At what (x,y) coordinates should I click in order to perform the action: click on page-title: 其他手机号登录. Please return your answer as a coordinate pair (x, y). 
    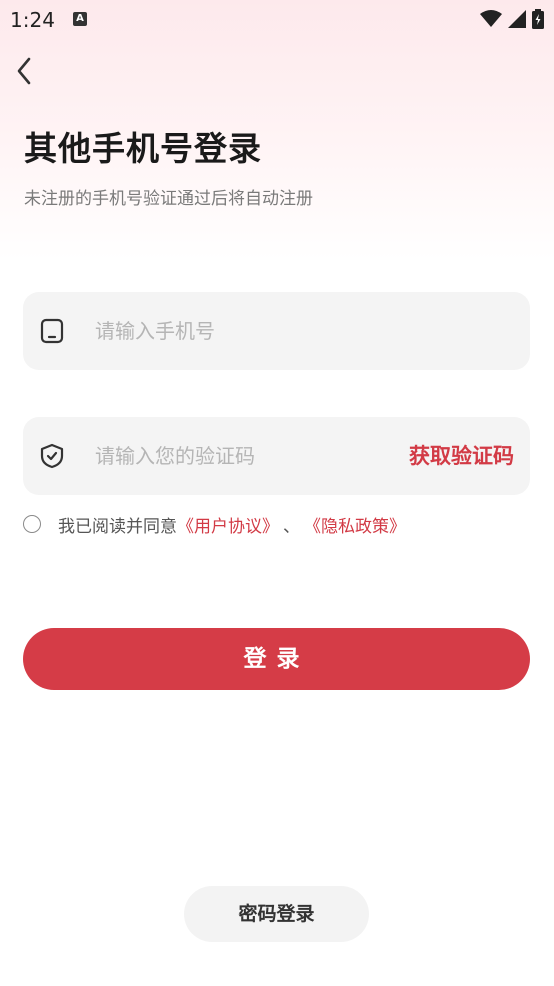
    Looking at the image, I should click on (143, 148).